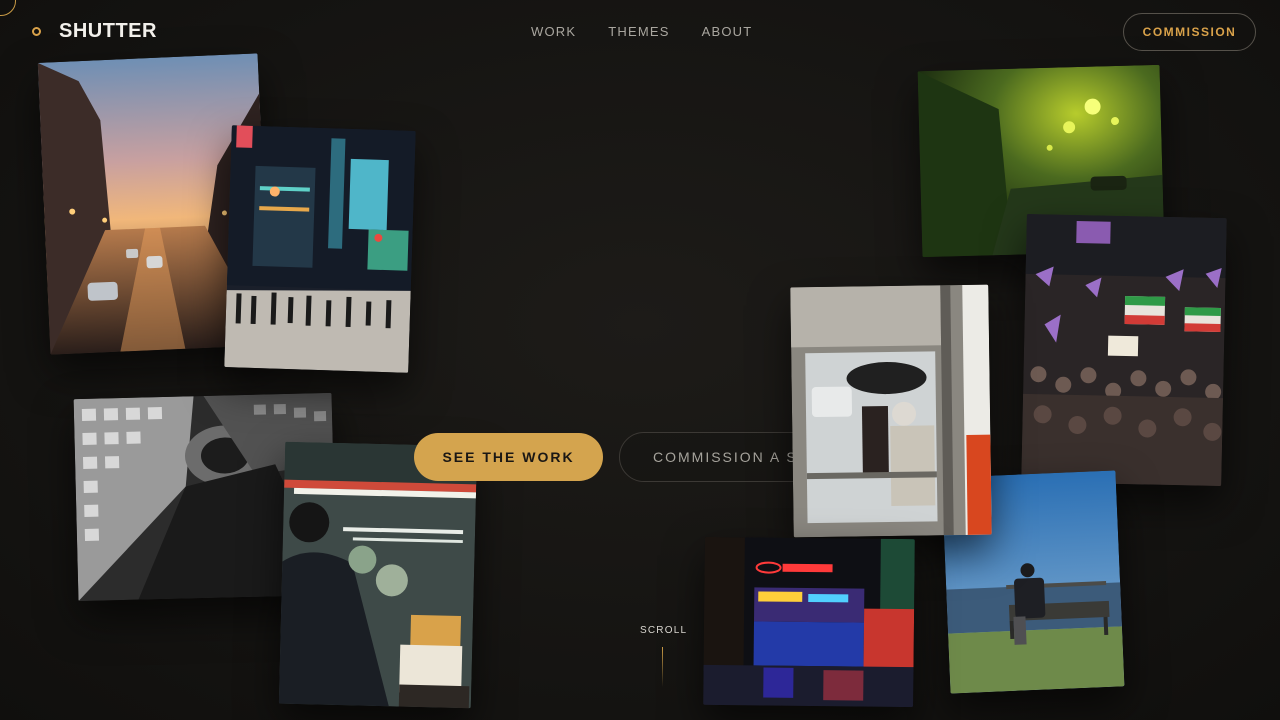 The height and width of the screenshot is (720, 1280). What do you see at coordinates (727, 31) in the screenshot?
I see `nav-link-about: ABOUT` at bounding box center [727, 31].